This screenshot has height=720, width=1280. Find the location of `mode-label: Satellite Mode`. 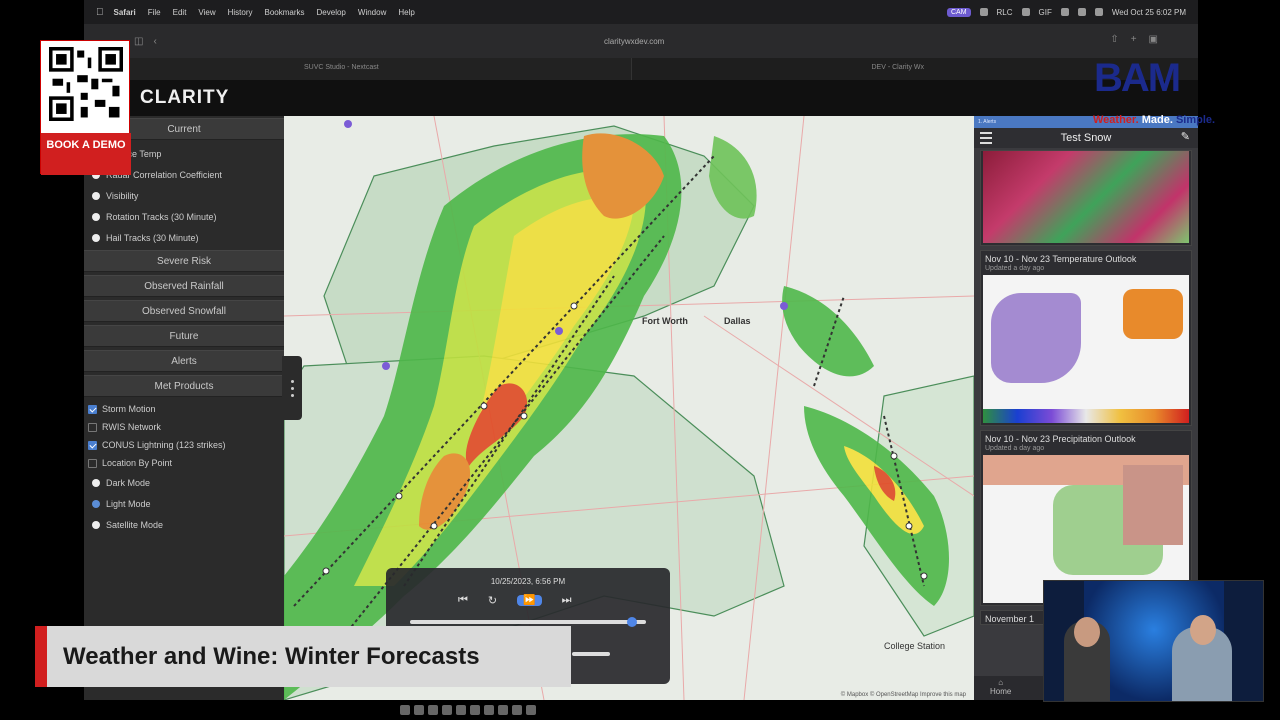

mode-label: Satellite Mode is located at coordinates (135, 524).